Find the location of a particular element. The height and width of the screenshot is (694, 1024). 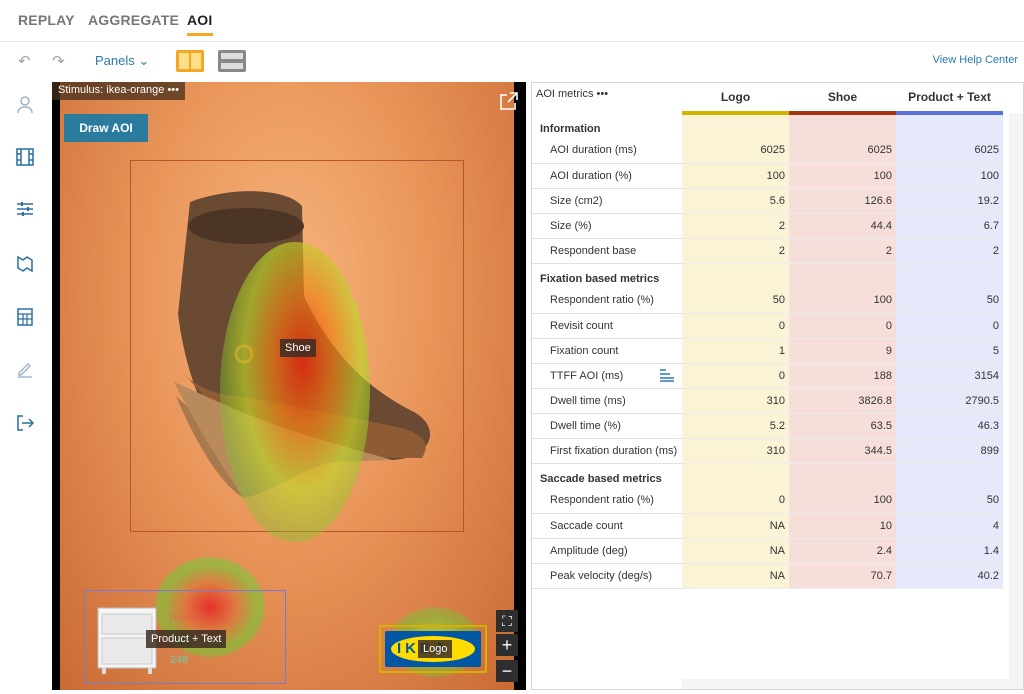

metric-value-shoe: 6025 is located at coordinates (842, 151).